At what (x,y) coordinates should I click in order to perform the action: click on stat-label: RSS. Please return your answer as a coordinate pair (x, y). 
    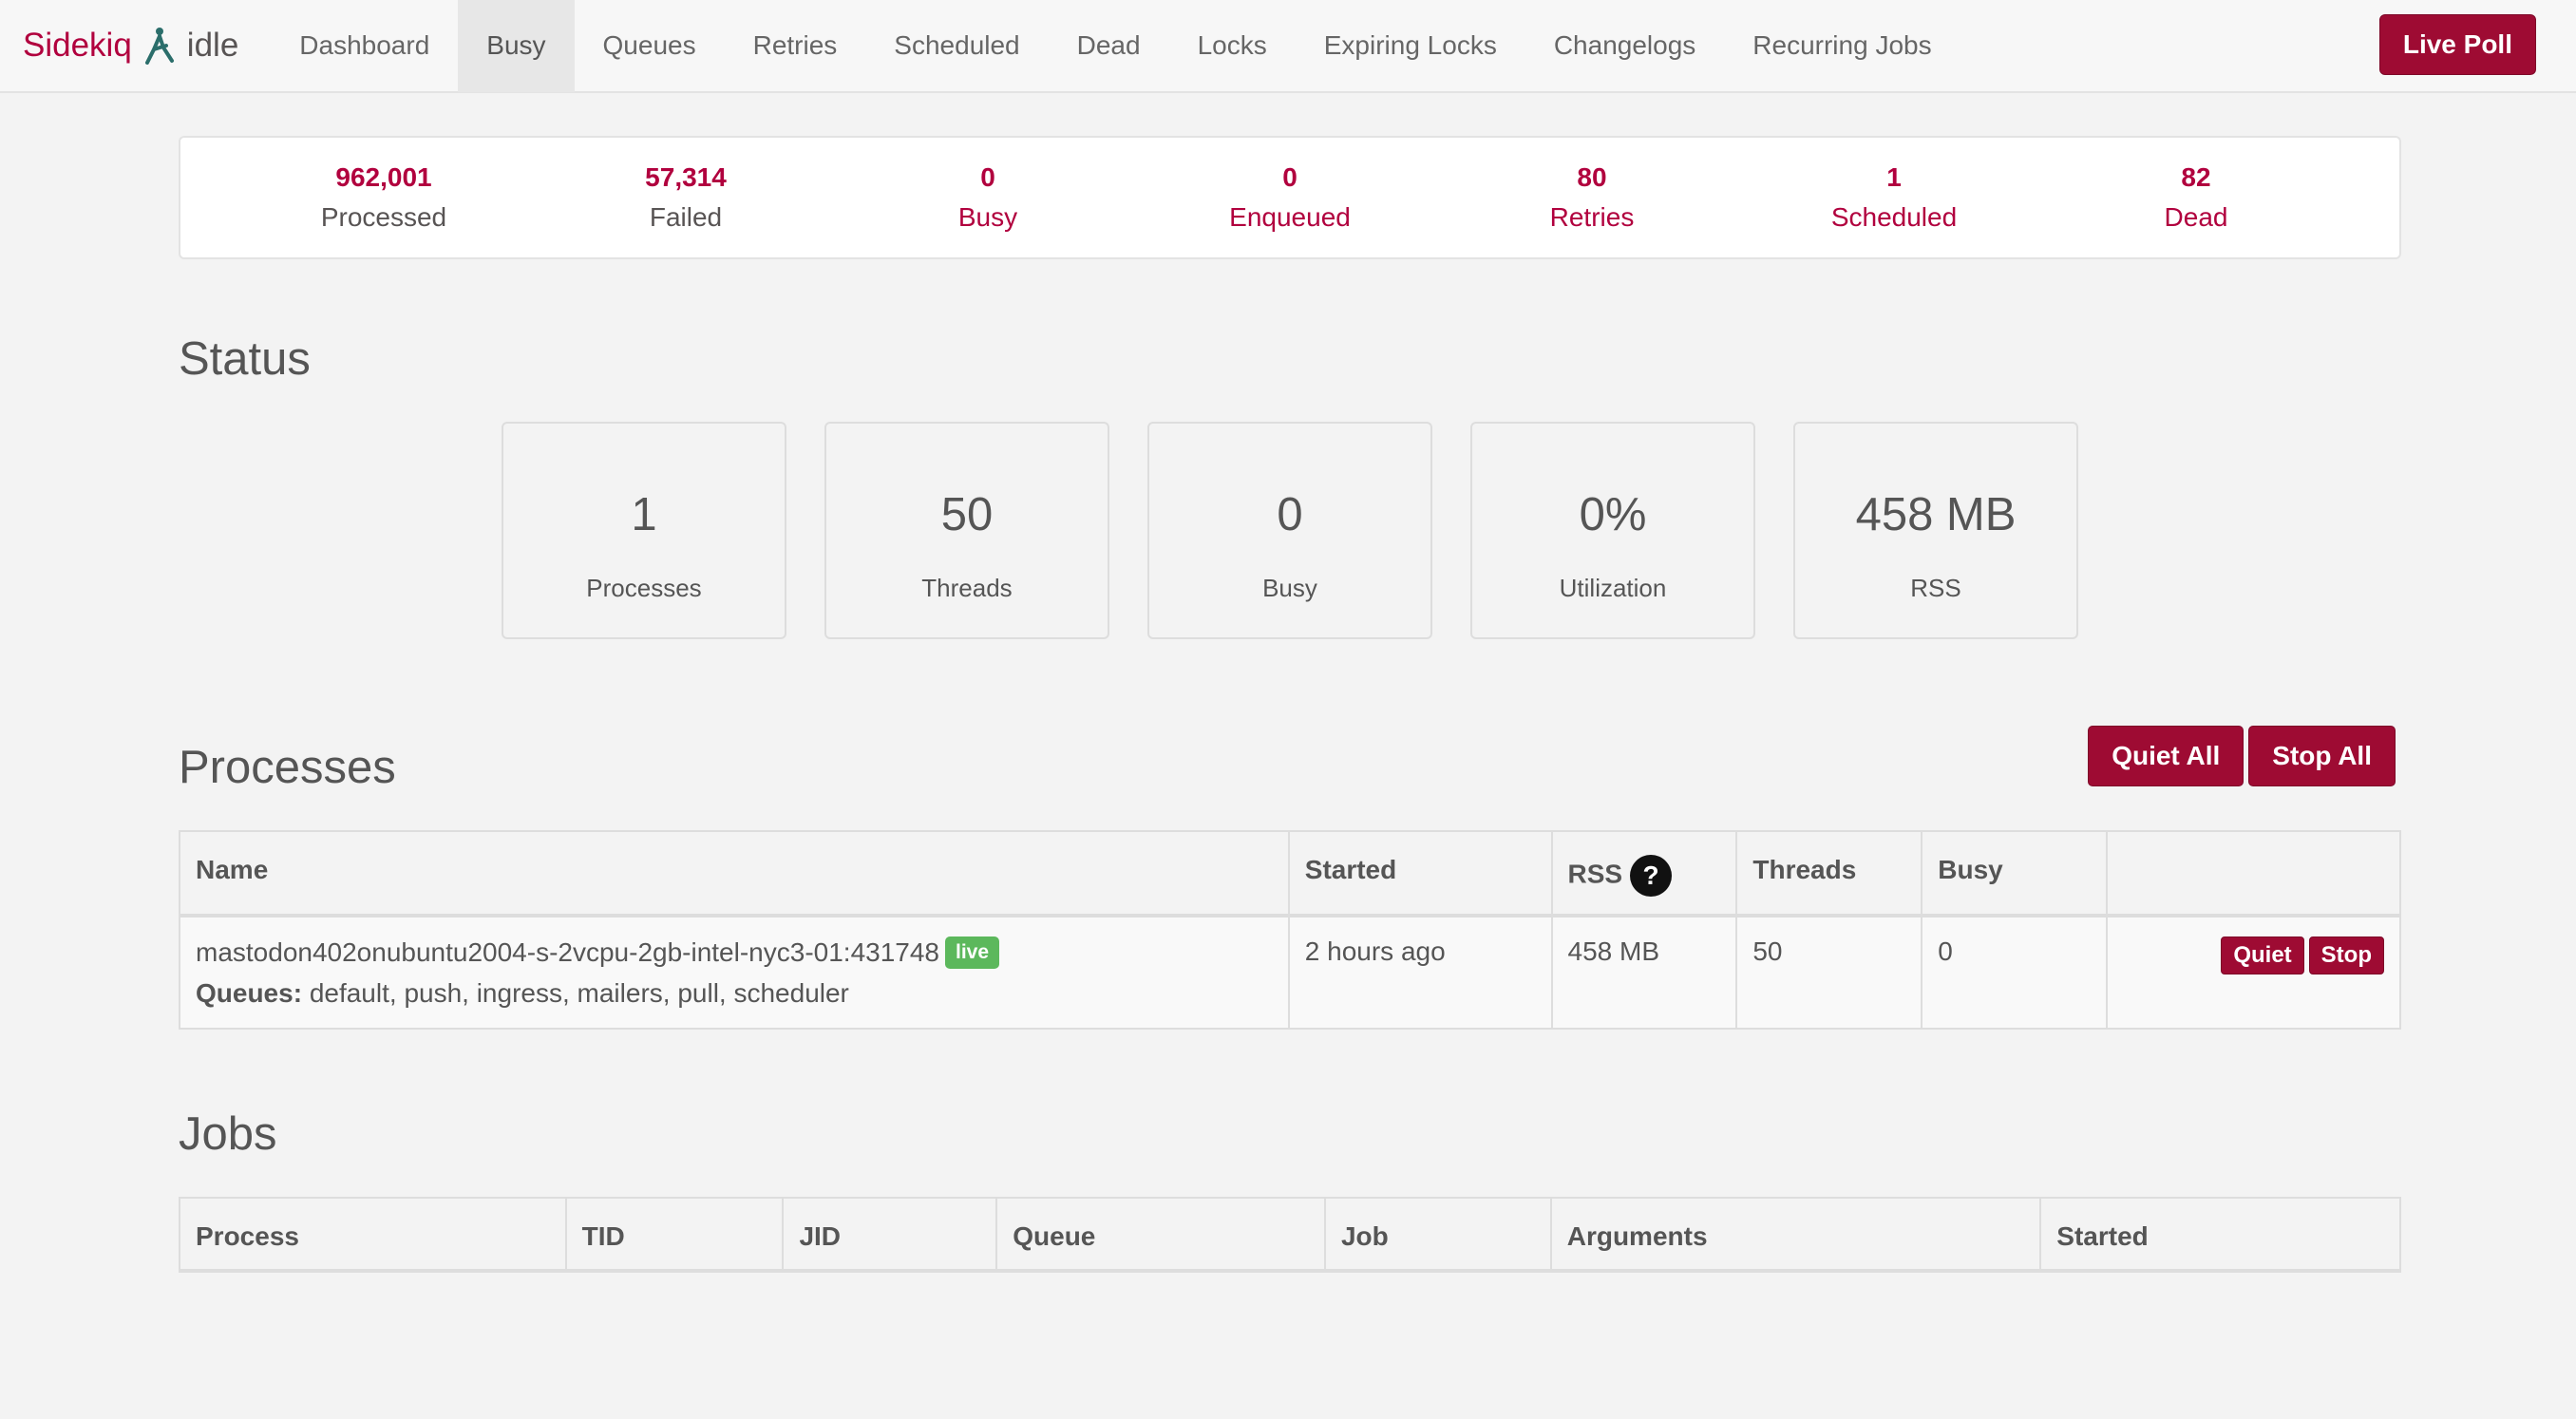
    Looking at the image, I should click on (1935, 588).